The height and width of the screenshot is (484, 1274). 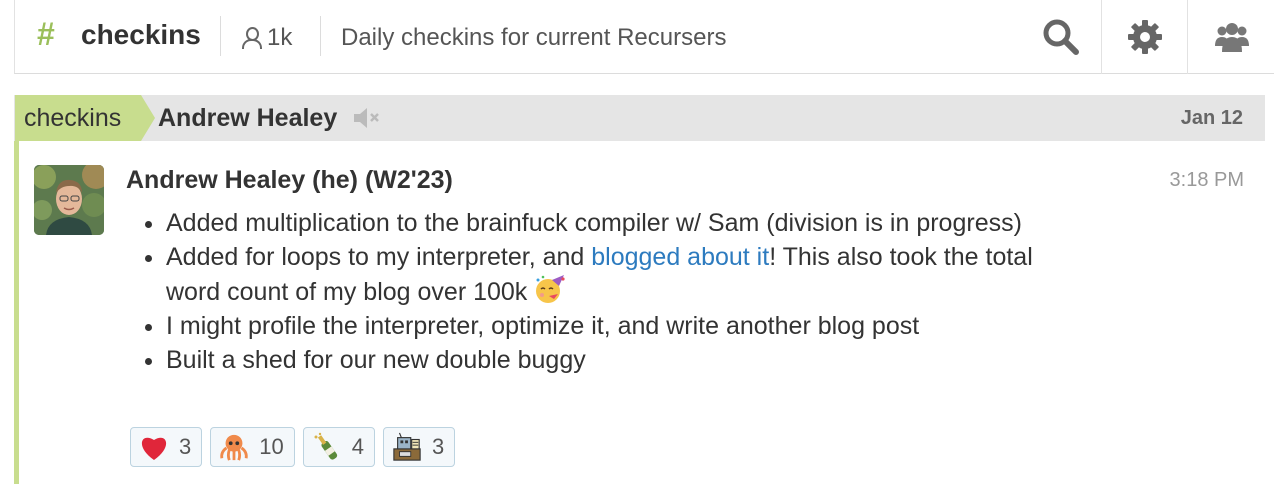 I want to click on person-icon, so click(x=251, y=38).